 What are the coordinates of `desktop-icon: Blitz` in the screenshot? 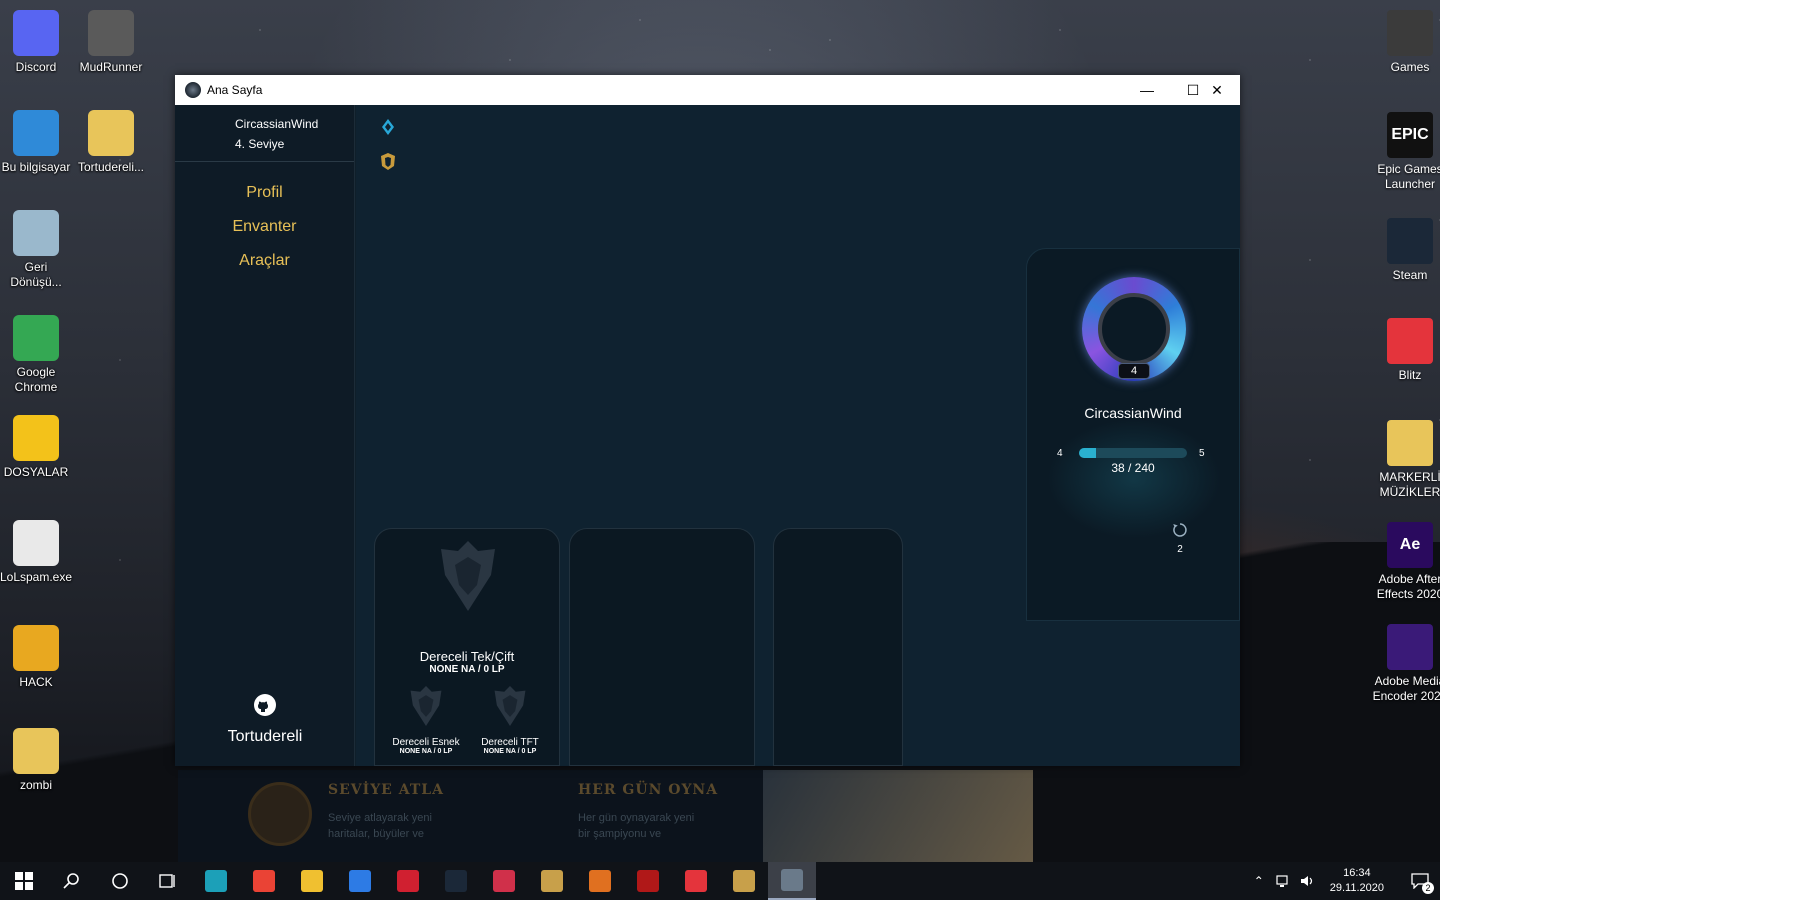 It's located at (1400, 350).